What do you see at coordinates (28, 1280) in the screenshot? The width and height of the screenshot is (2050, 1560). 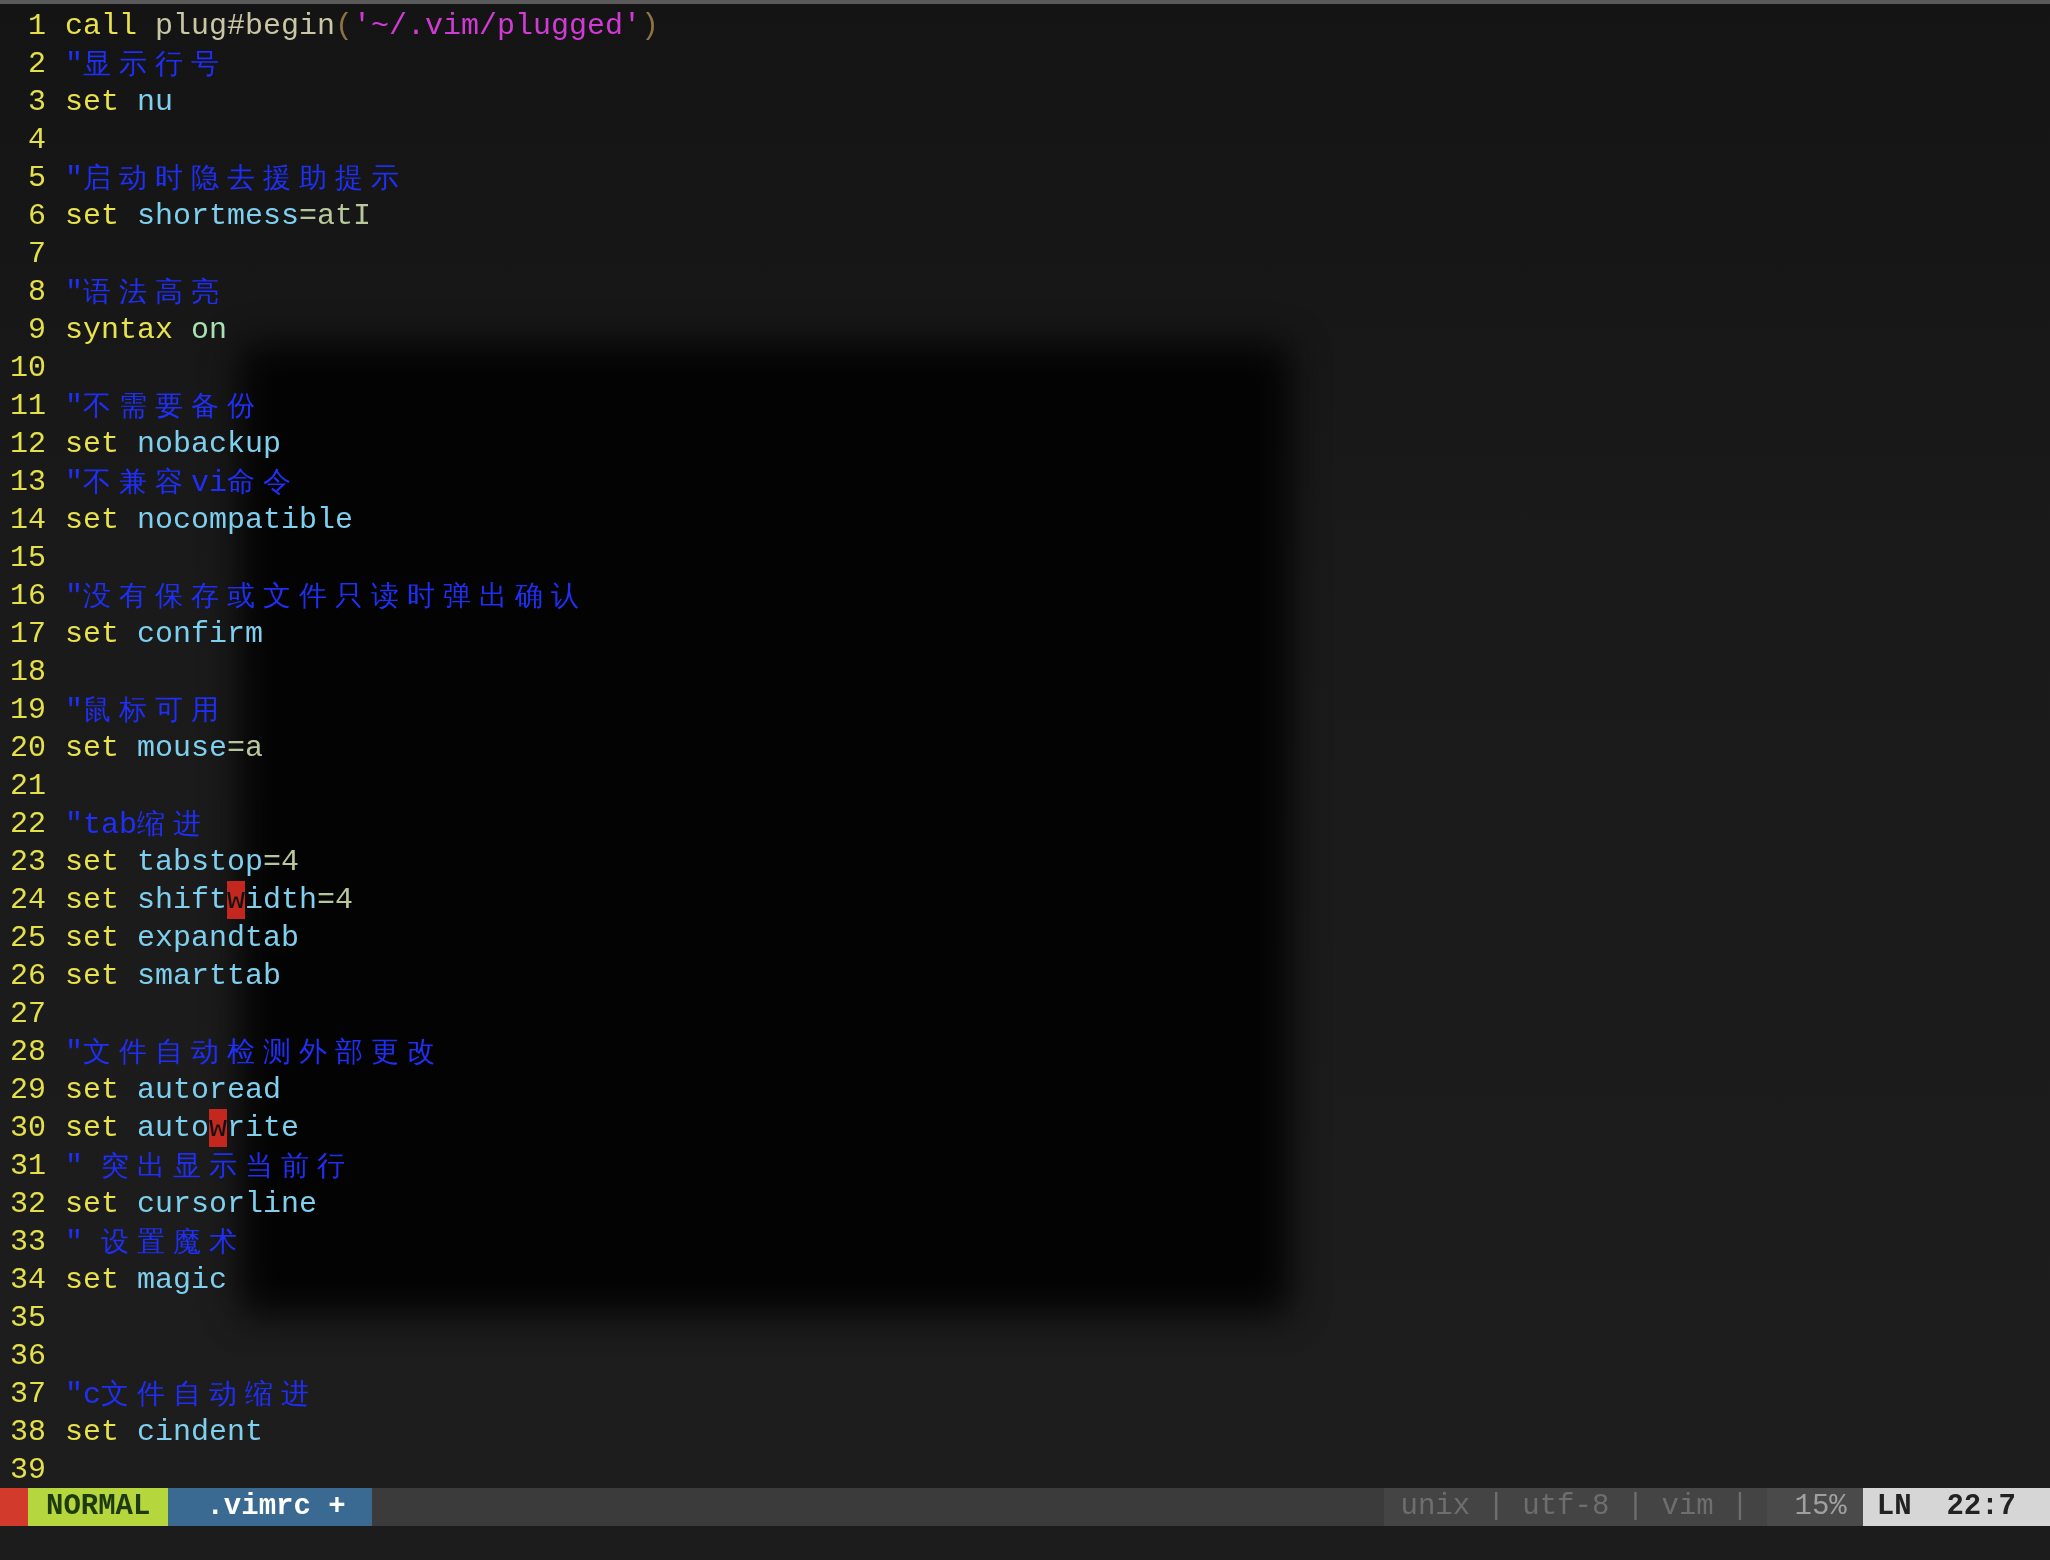 I see `line-number: 34` at bounding box center [28, 1280].